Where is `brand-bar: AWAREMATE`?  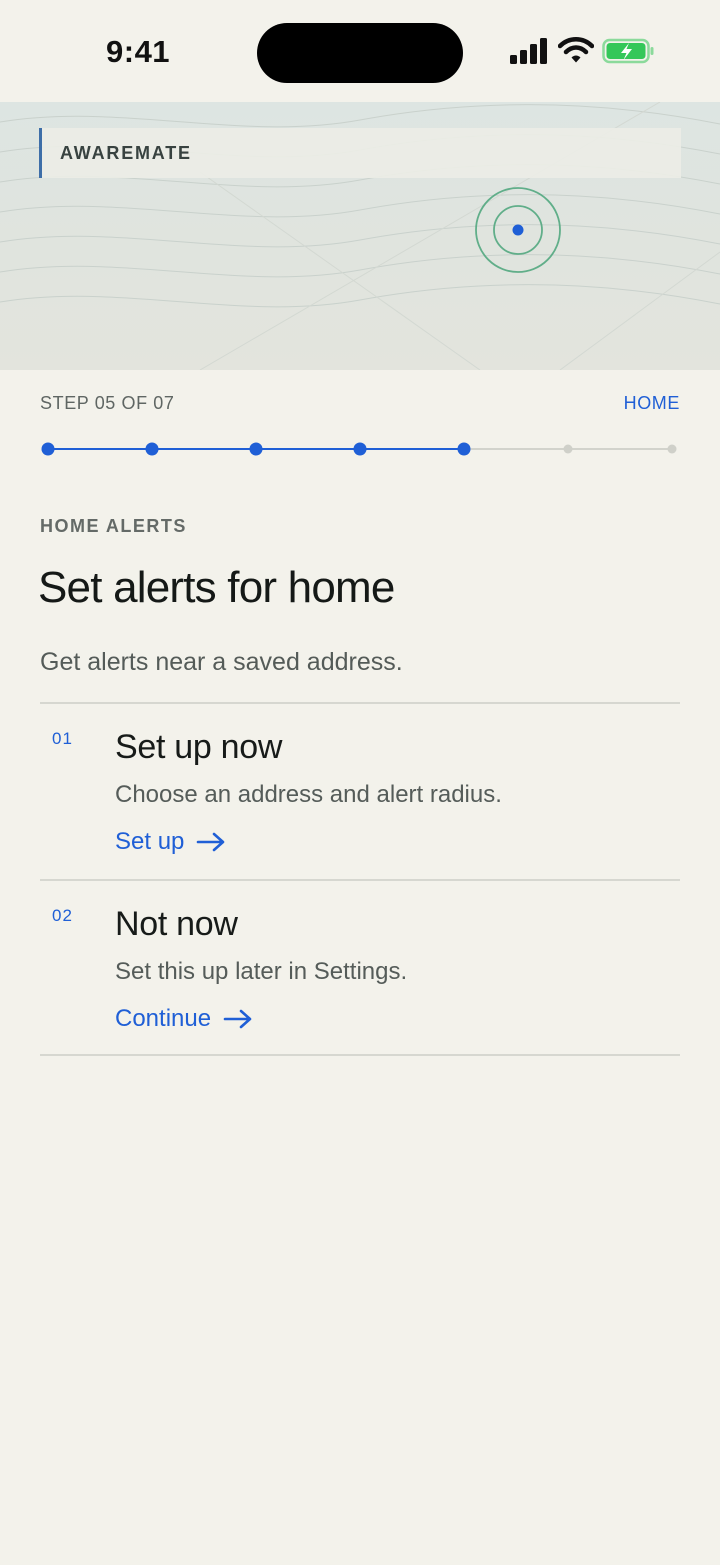 brand-bar: AWAREMATE is located at coordinates (360, 153).